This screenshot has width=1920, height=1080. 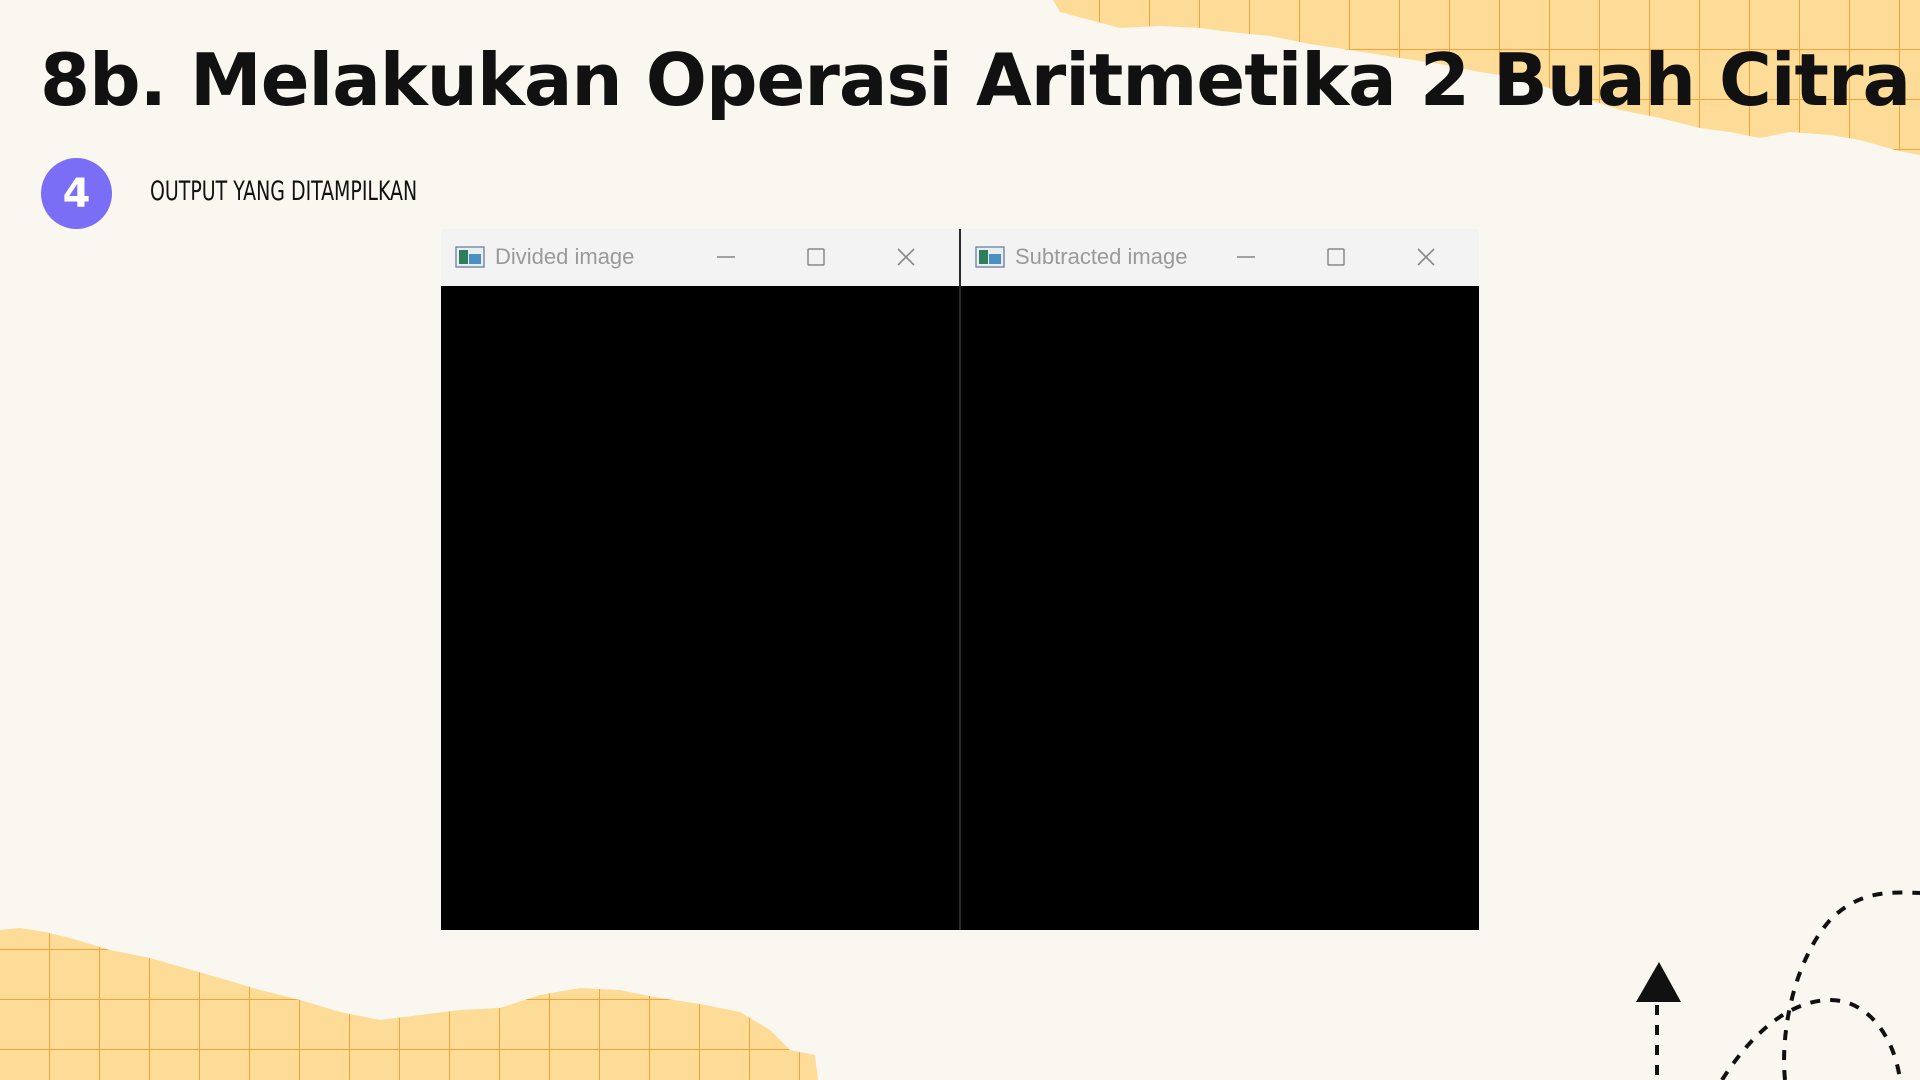 I want to click on step-label: OUTPUT YANG DITAMPILKAN, so click(x=284, y=191).